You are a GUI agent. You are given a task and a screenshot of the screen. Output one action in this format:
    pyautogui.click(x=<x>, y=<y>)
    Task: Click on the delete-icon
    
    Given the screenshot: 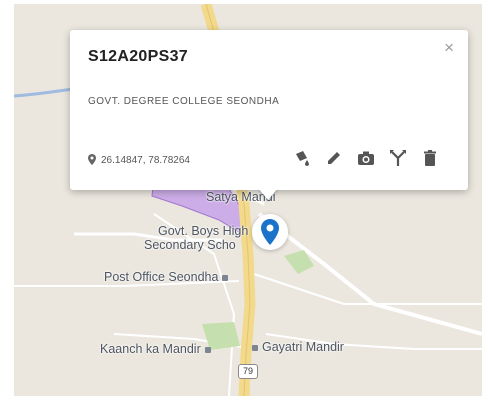 What is the action you would take?
    pyautogui.click(x=430, y=158)
    